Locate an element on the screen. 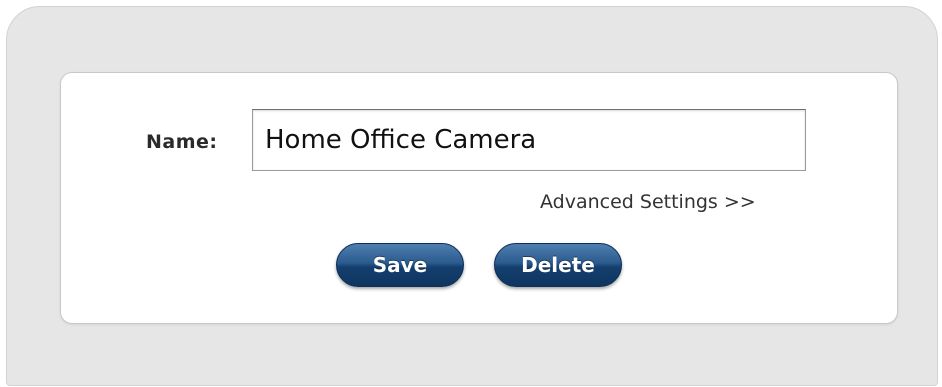 Image resolution: width=942 pixels, height=387 pixels. delete-button: Delete is located at coordinates (558, 265).